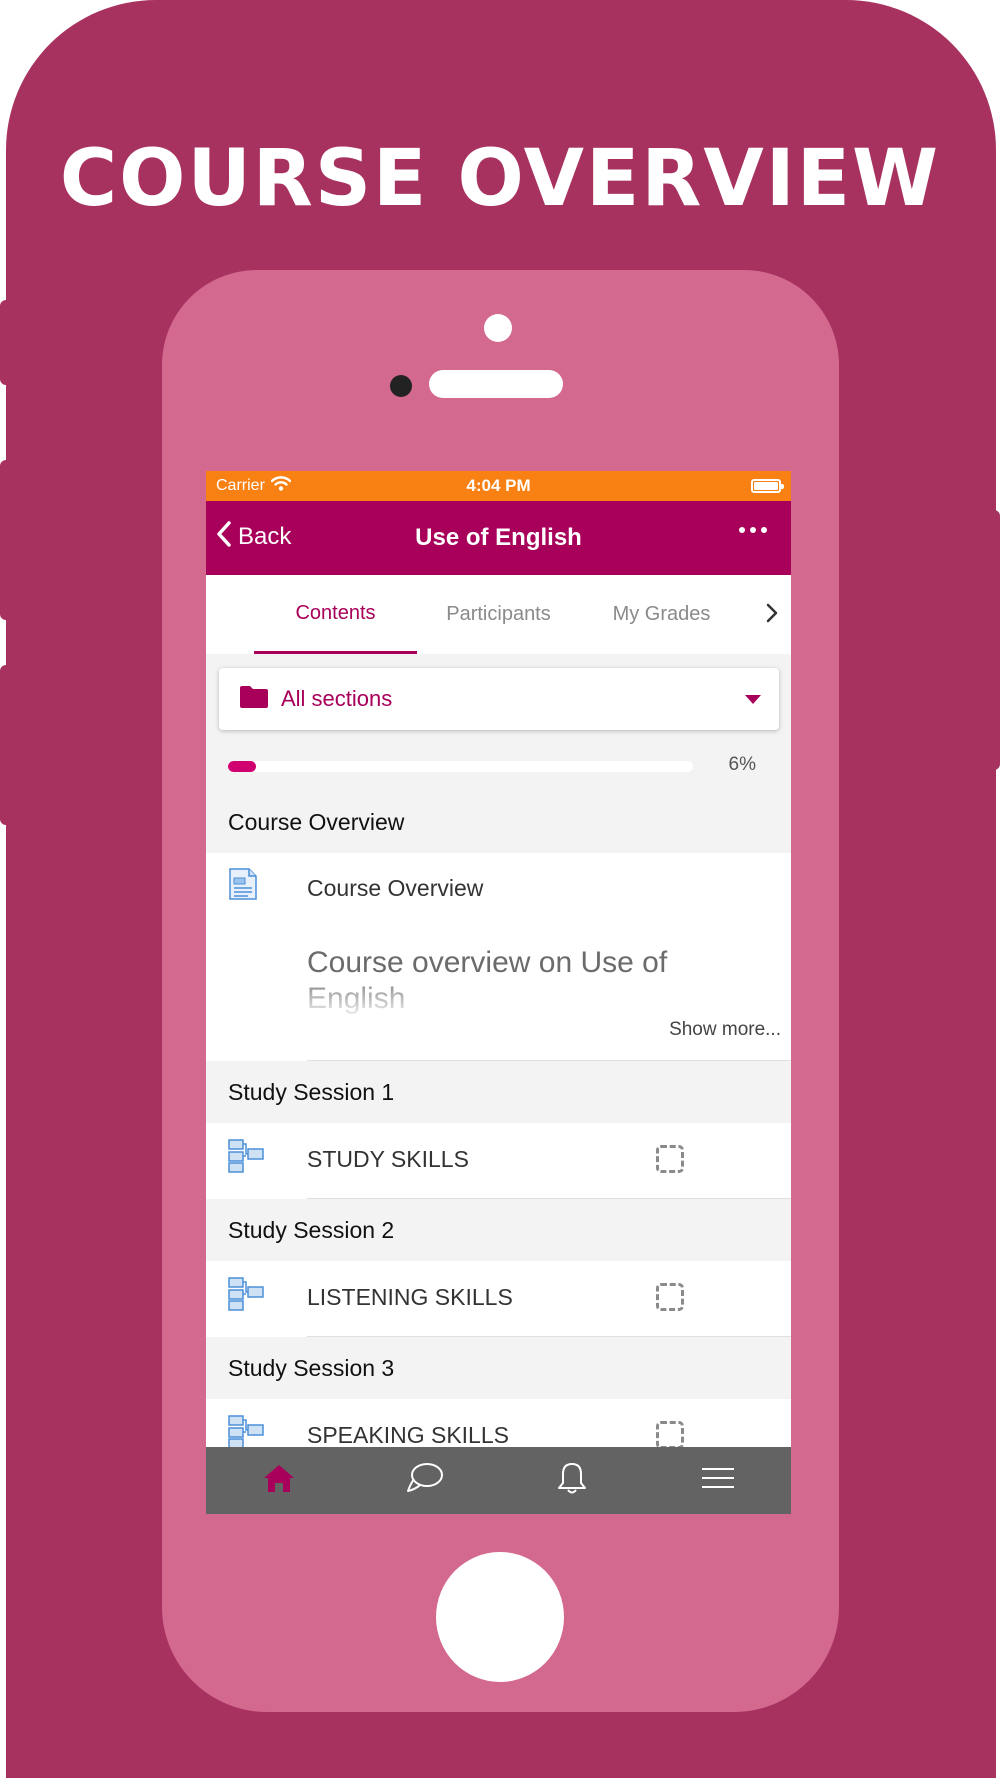 The image size is (1000, 1778). Describe the element at coordinates (498, 1230) in the screenshot. I see `section-header: Study Session 2` at that location.